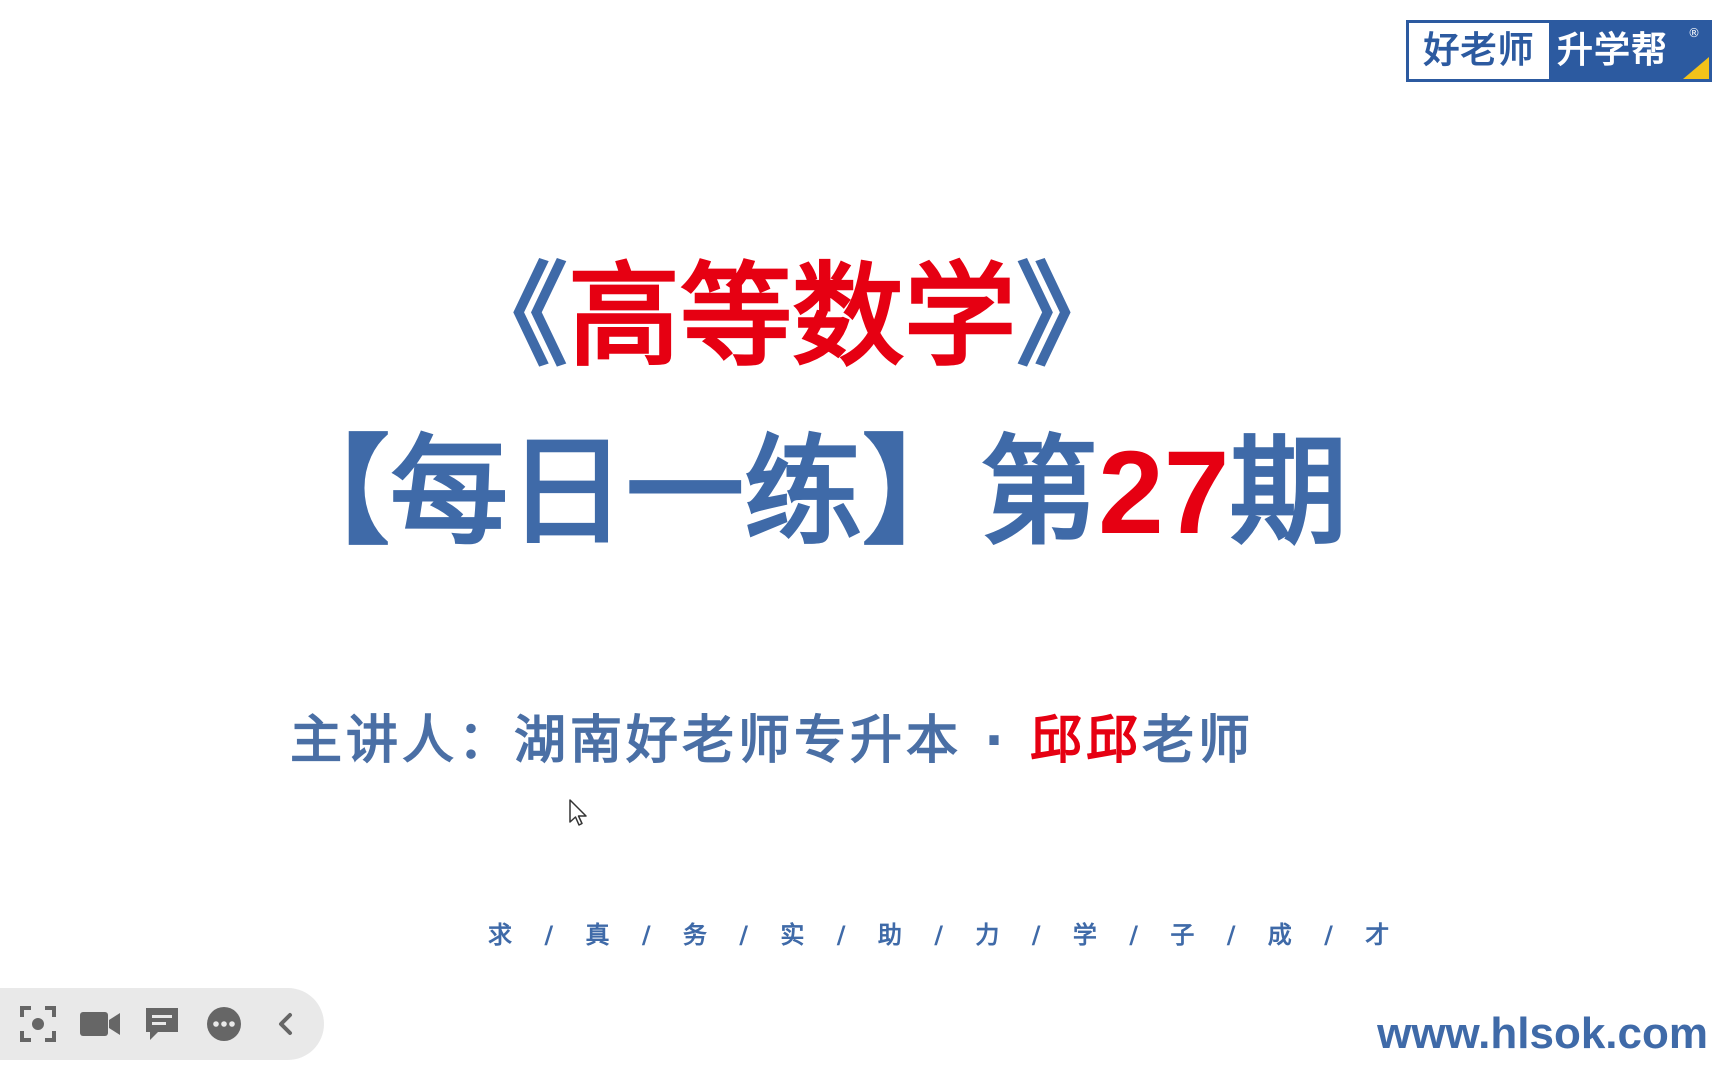  I want to click on registered-mark: ®, so click(1694, 33).